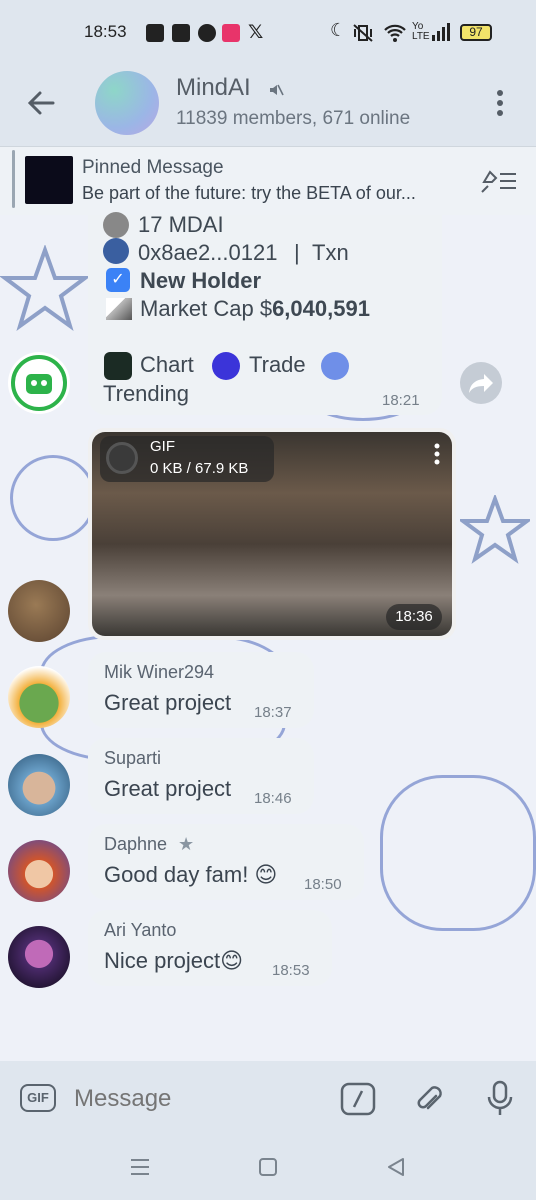 This screenshot has width=536, height=1200. What do you see at coordinates (119, 309) in the screenshot?
I see `mountain-icon` at bounding box center [119, 309].